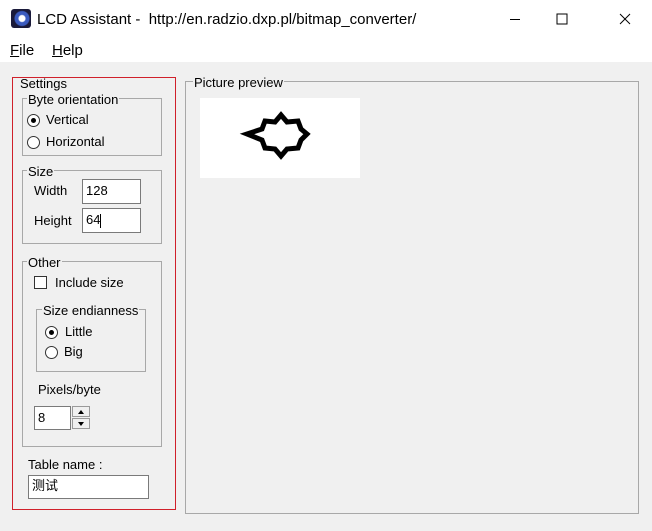  Describe the element at coordinates (238, 83) in the screenshot. I see `picture-preview-label: Picture preview` at that location.